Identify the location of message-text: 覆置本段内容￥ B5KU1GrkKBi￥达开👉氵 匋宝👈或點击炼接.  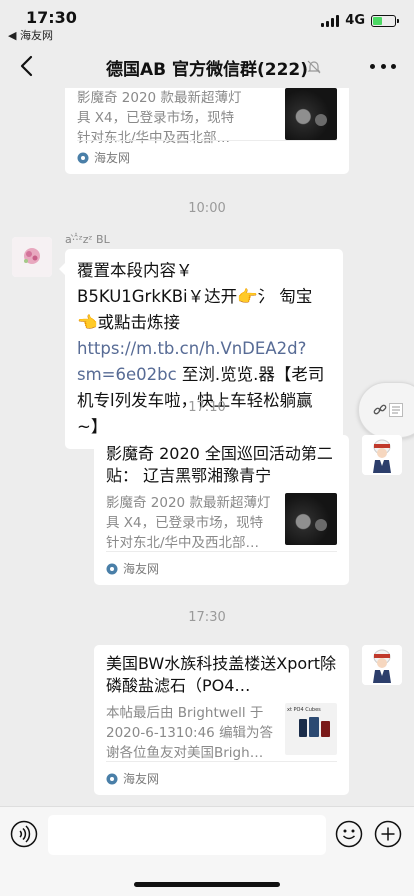
(195, 296).